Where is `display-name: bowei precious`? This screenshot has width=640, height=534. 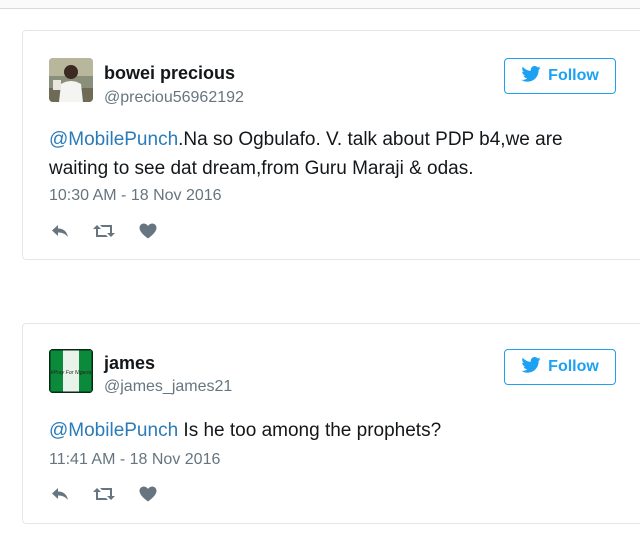
display-name: bowei precious is located at coordinates (169, 73).